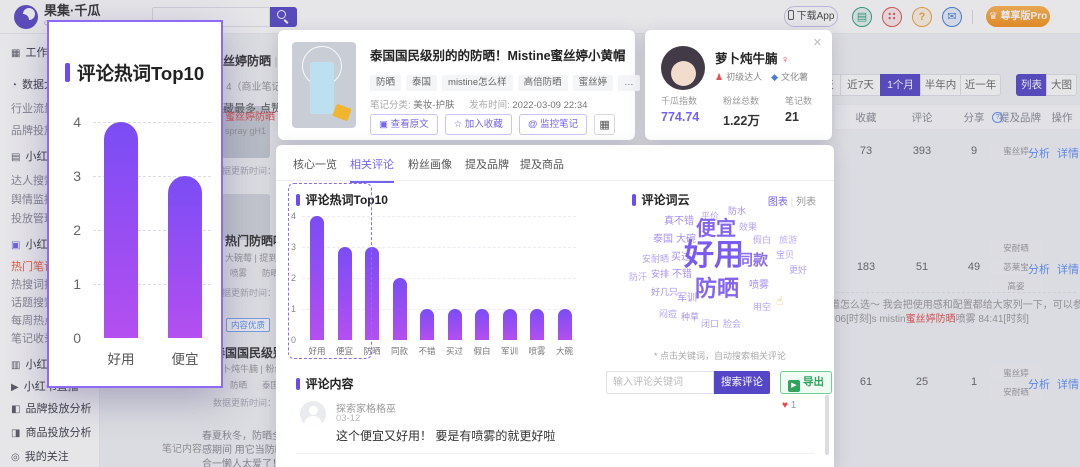  What do you see at coordinates (827, 425) in the screenshot?
I see `comments-scrollbar` at bounding box center [827, 425].